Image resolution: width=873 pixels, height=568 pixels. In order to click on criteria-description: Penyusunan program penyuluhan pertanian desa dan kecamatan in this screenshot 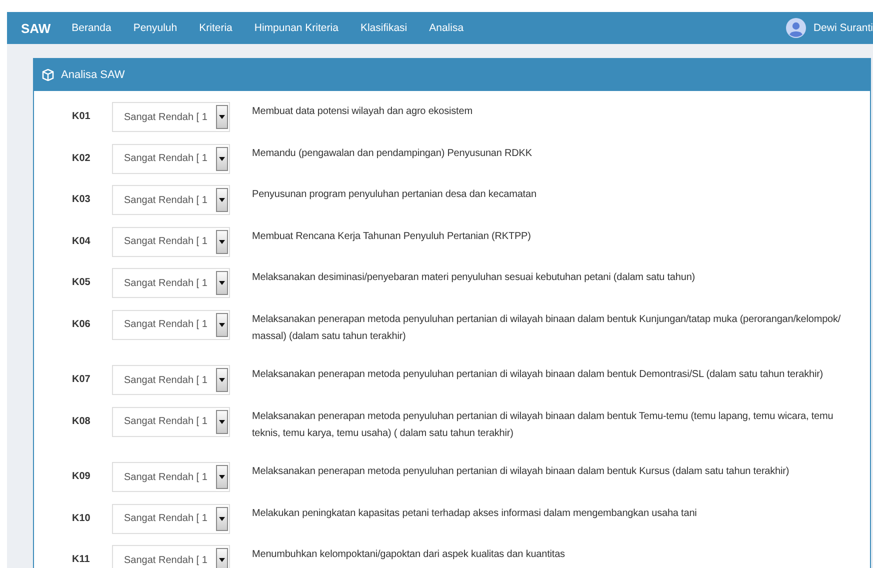, I will do `click(395, 195)`.